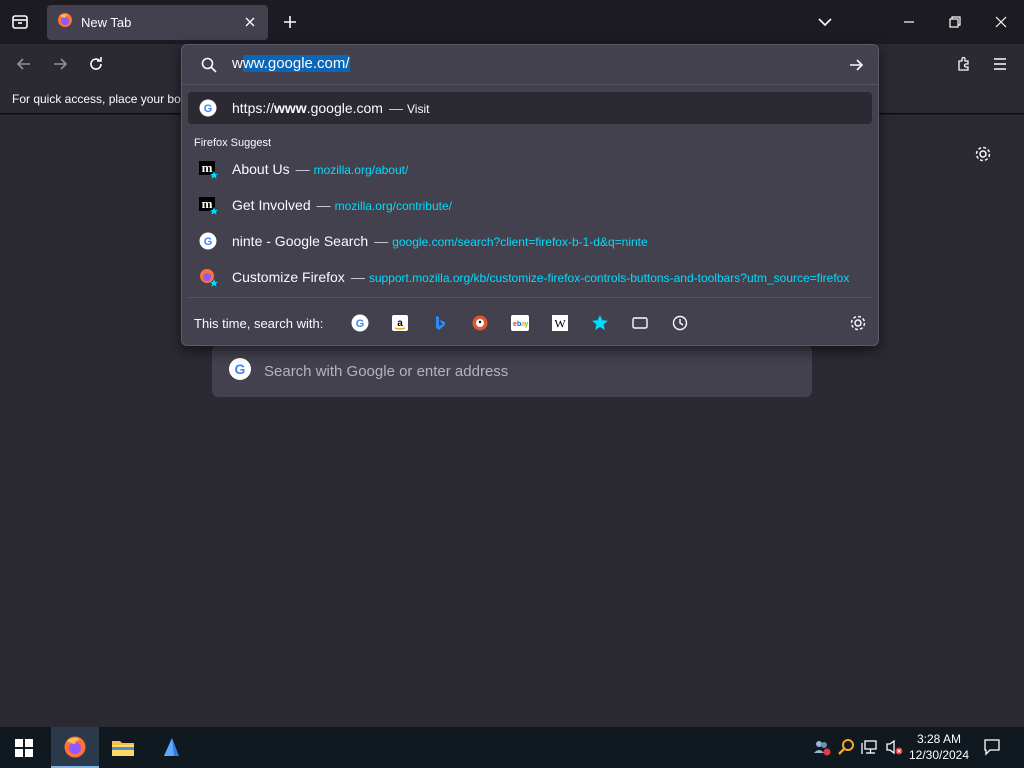 Image resolution: width=1024 pixels, height=768 pixels. Describe the element at coordinates (825, 22) in the screenshot. I see `chevron-down-icon` at that location.